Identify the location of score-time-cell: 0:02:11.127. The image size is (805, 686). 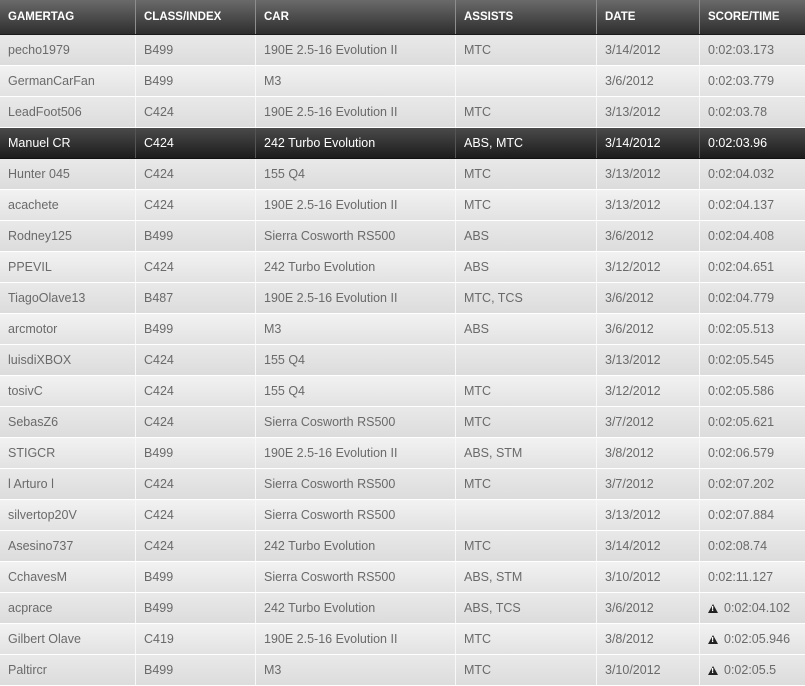
(741, 577).